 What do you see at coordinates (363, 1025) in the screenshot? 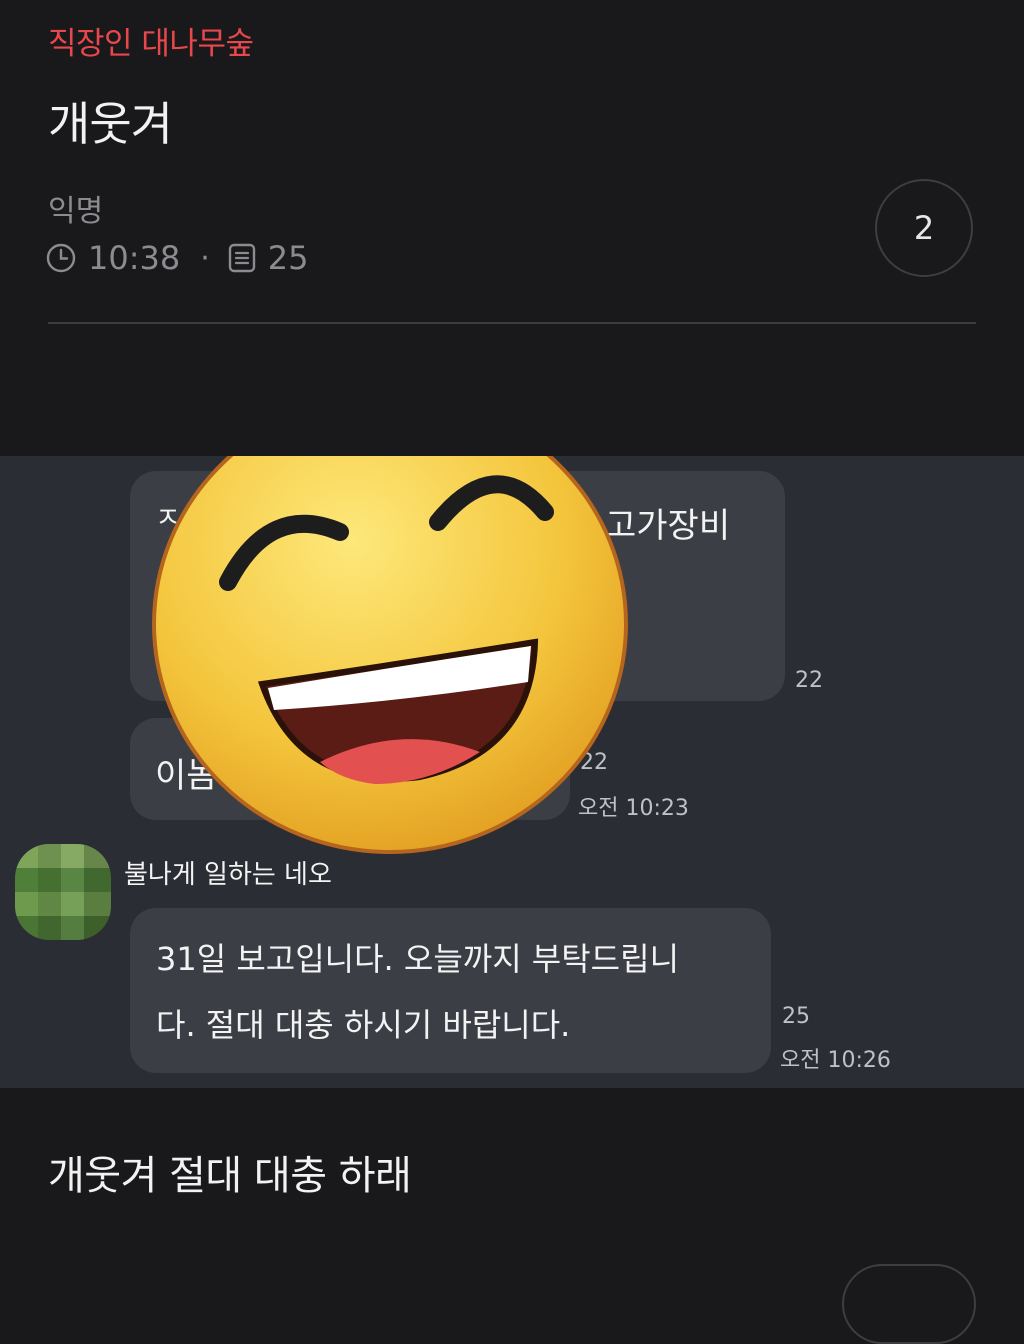
I see `chat-message-line: 다. 절대 대충 하시기 바랍니다.` at bounding box center [363, 1025].